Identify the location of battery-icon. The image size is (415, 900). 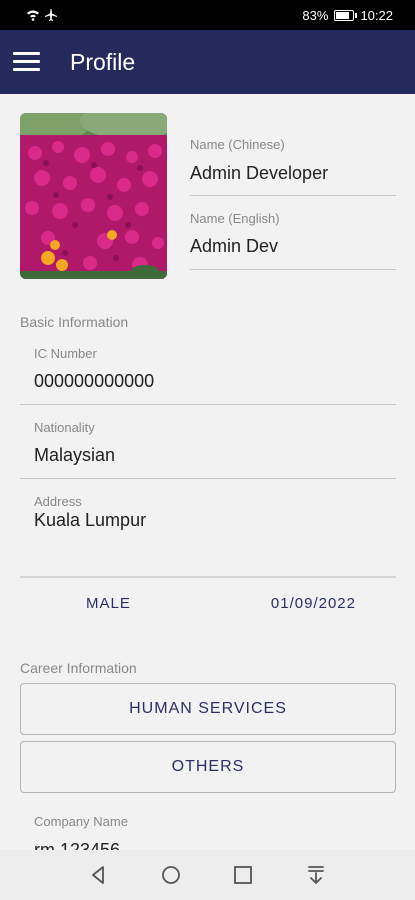
(346, 15).